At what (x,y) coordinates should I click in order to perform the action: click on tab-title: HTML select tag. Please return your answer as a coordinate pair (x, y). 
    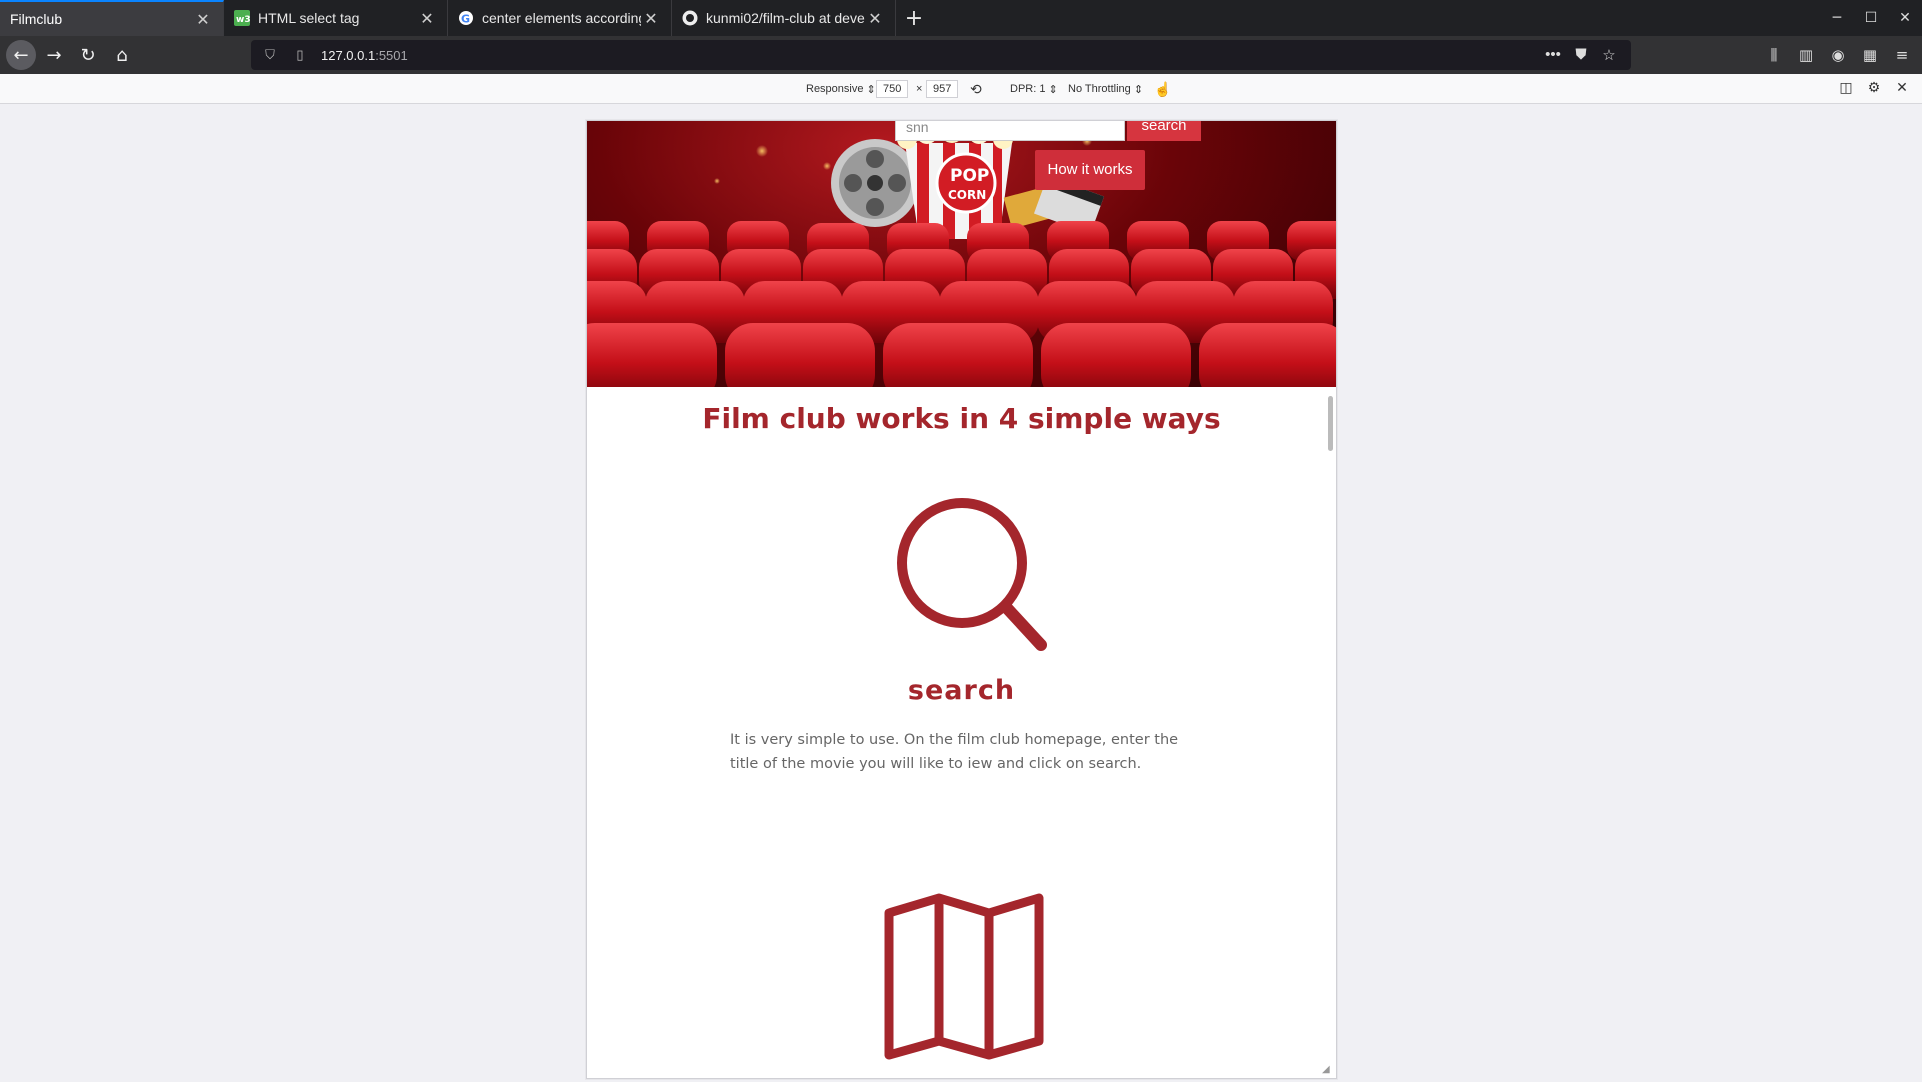
    Looking at the image, I should click on (309, 18).